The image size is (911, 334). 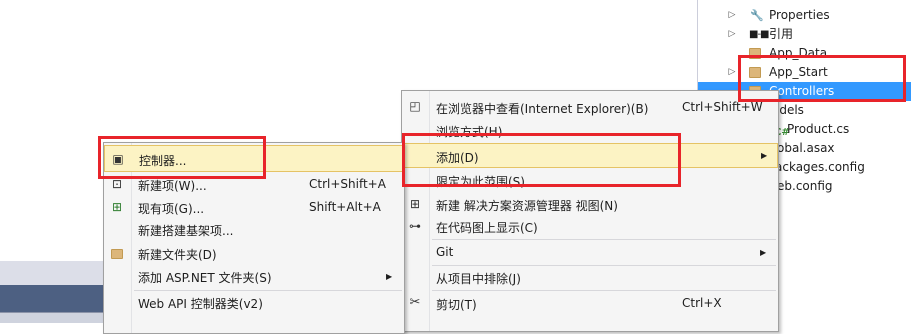 I want to click on menu-item-shortcut: Ctrl+Shift+W, so click(x=722, y=107).